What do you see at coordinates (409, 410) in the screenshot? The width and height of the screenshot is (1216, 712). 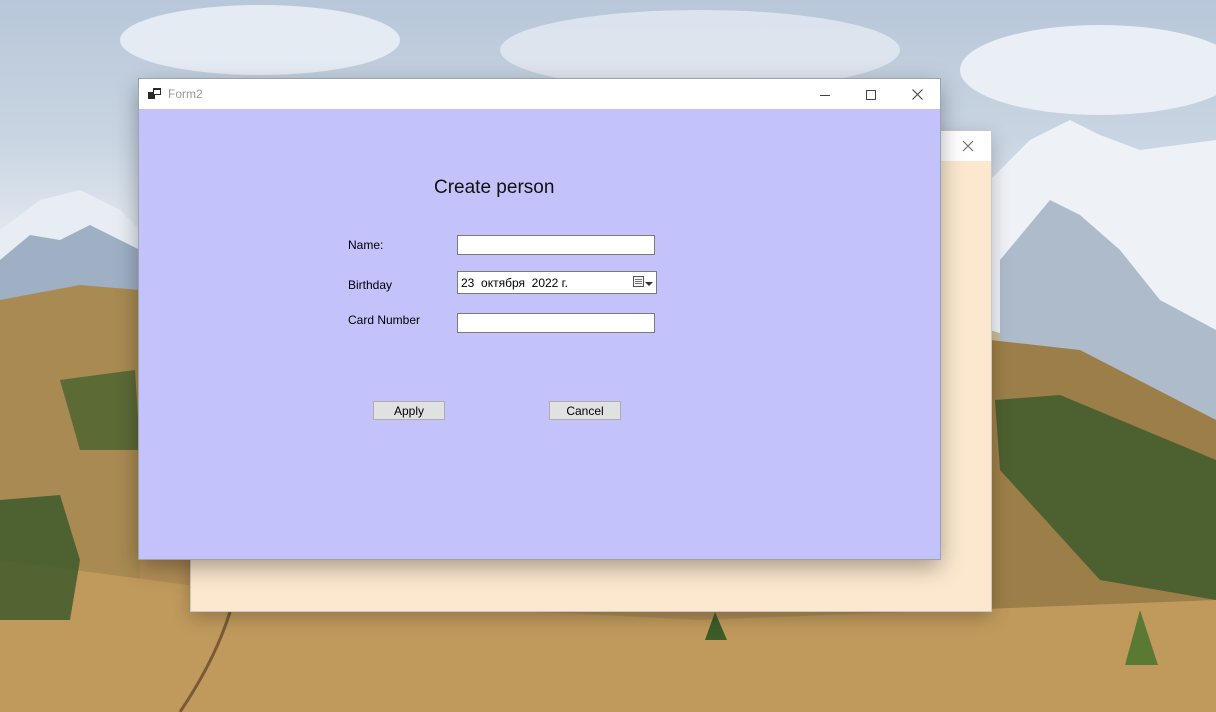 I see `apply-button: Apply` at bounding box center [409, 410].